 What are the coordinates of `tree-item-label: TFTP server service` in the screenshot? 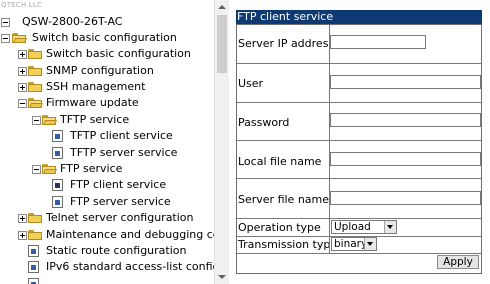 It's located at (124, 152).